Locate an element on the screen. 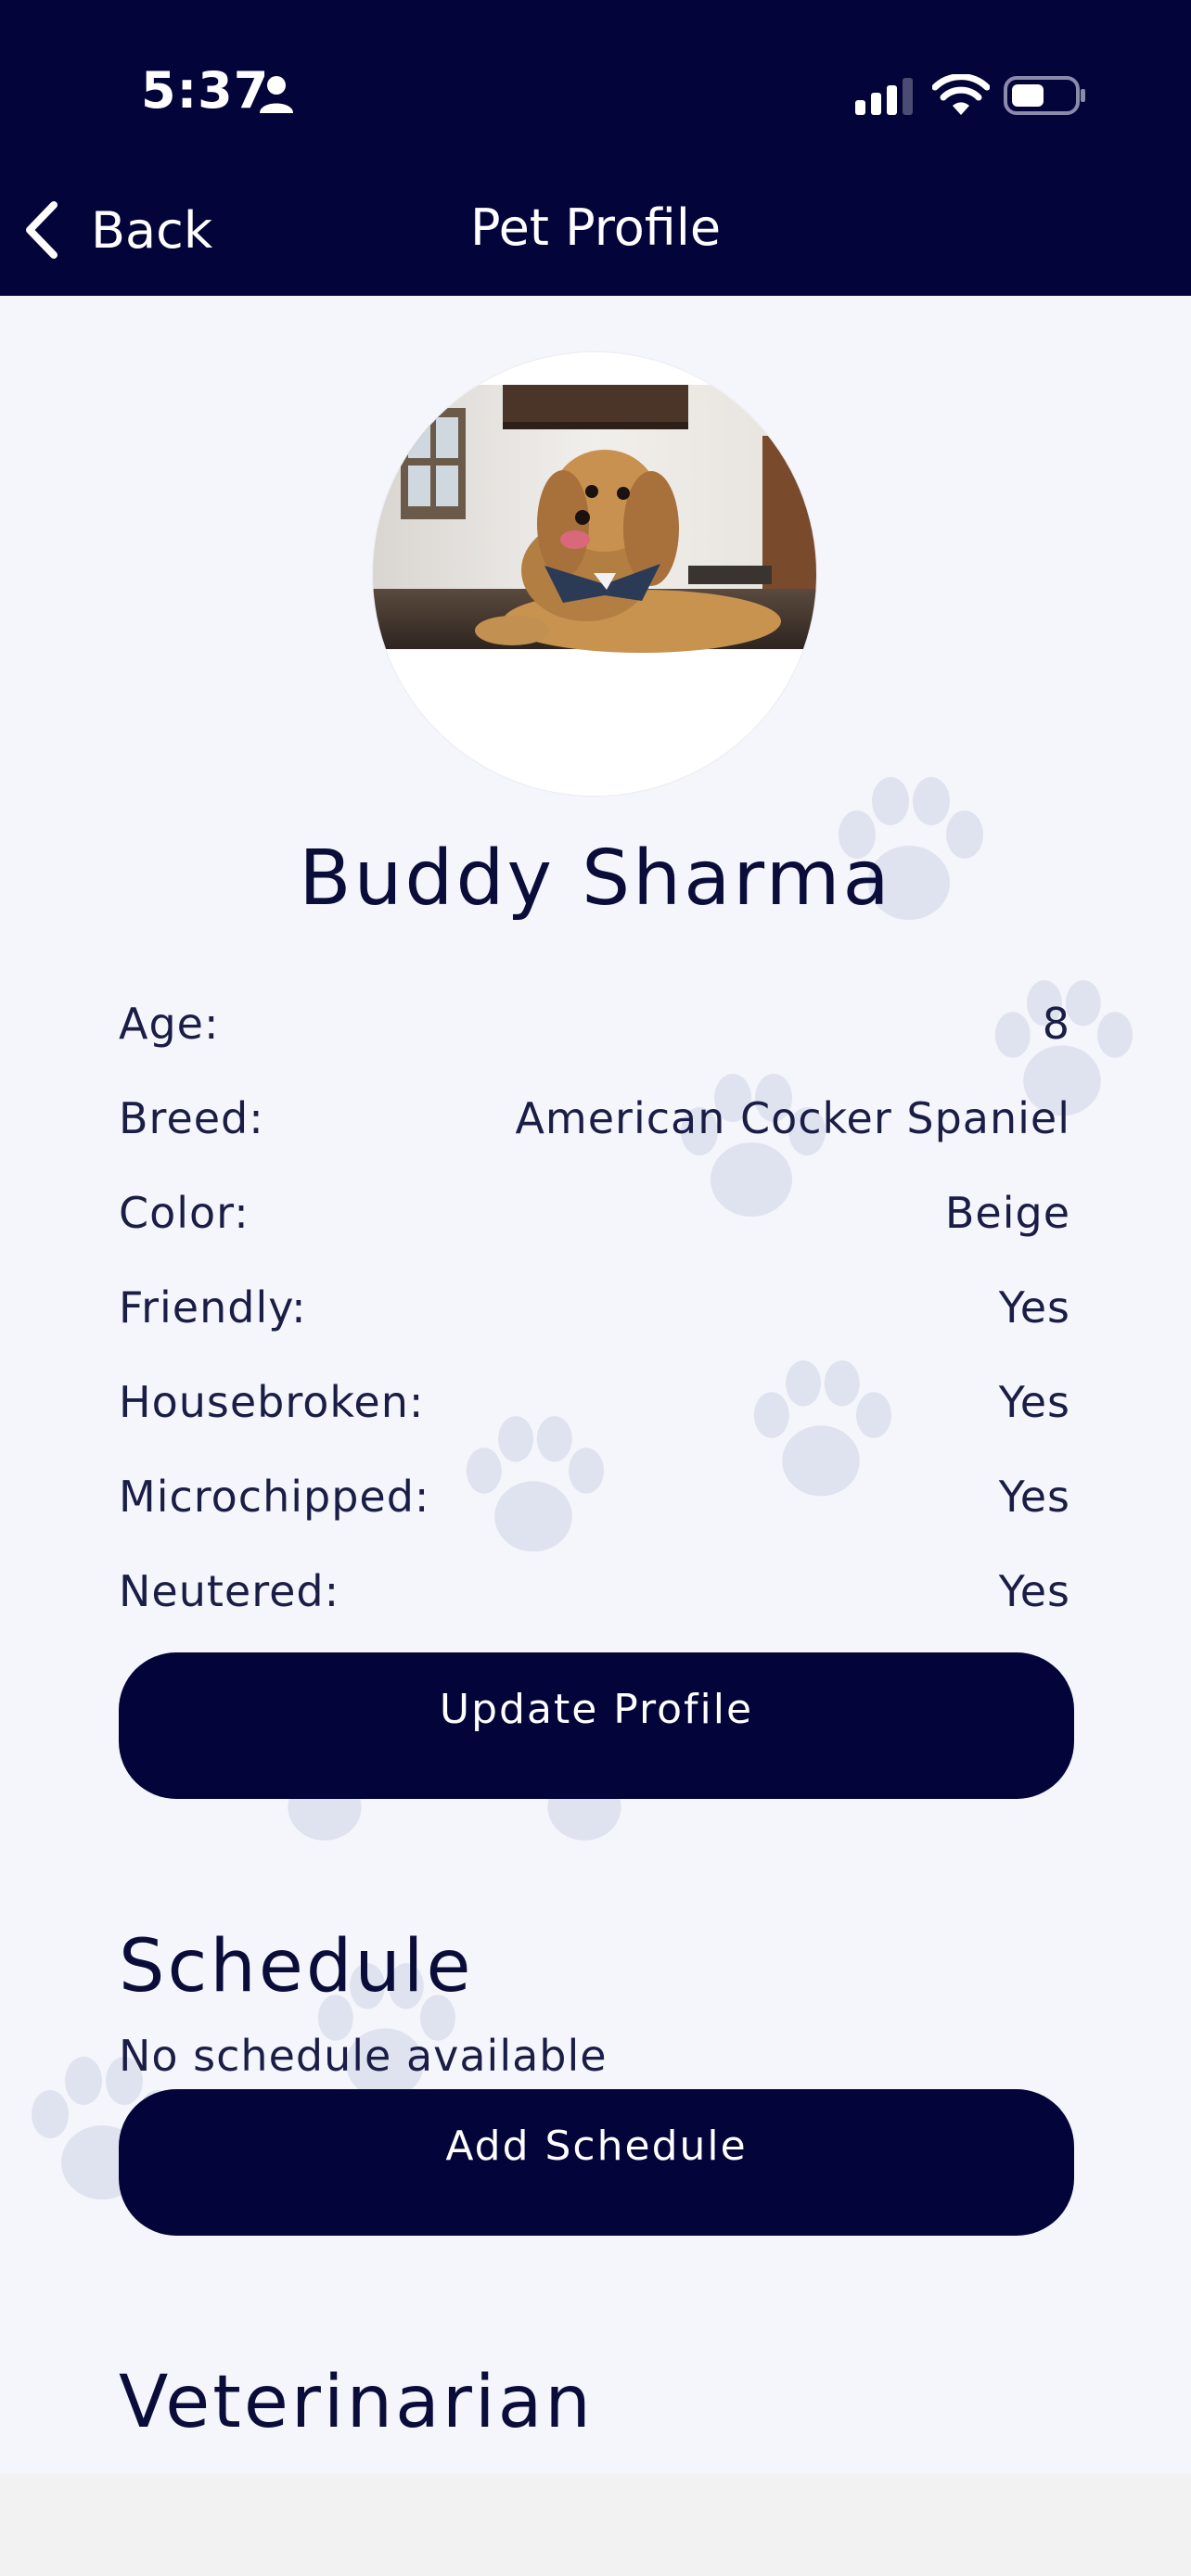 The height and width of the screenshot is (2576, 1191). cellular-signal-icon is located at coordinates (884, 97).